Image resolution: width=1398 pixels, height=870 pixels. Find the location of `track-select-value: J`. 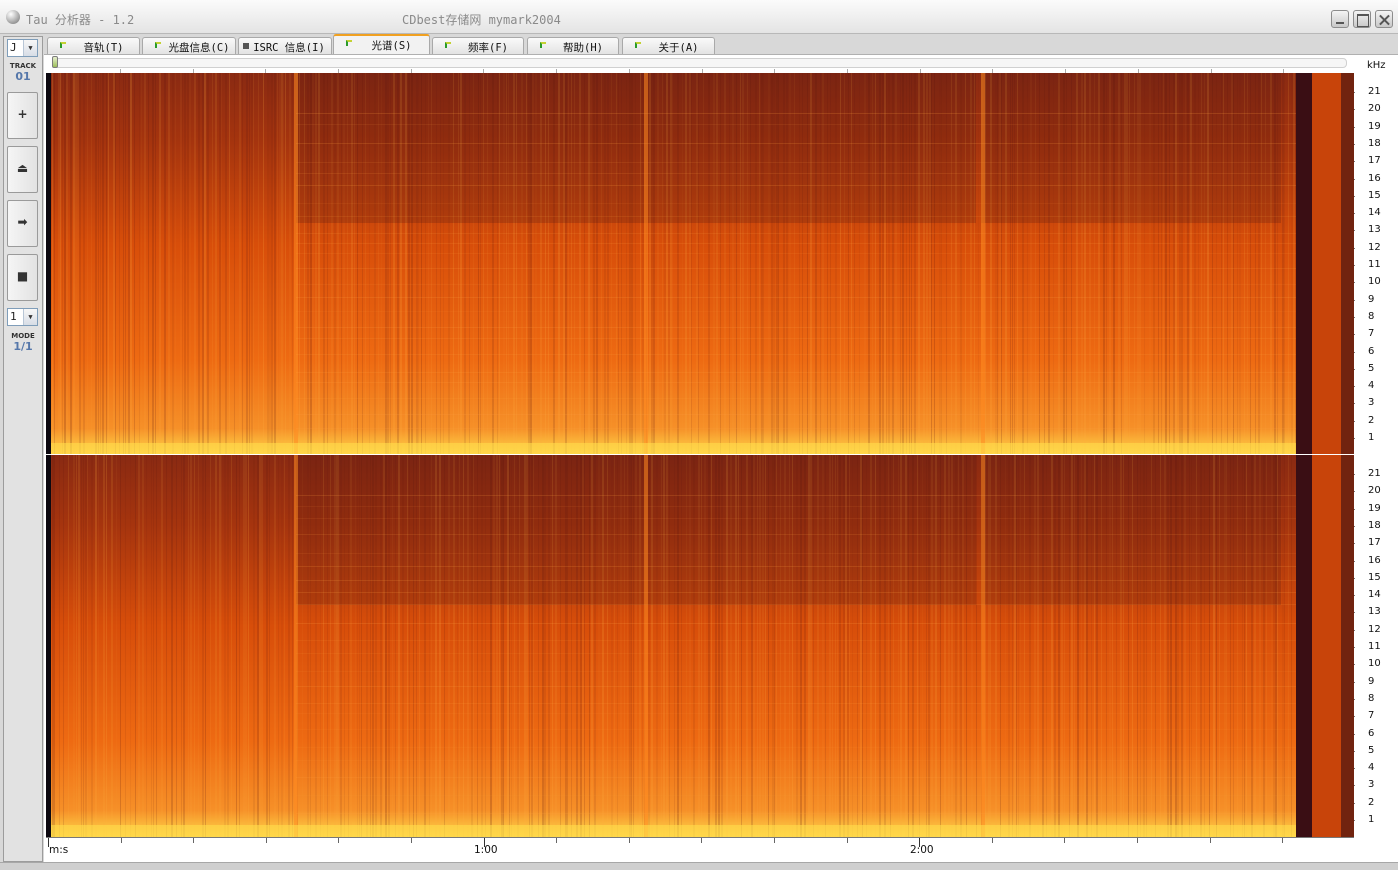

track-select-value: J is located at coordinates (13, 47).